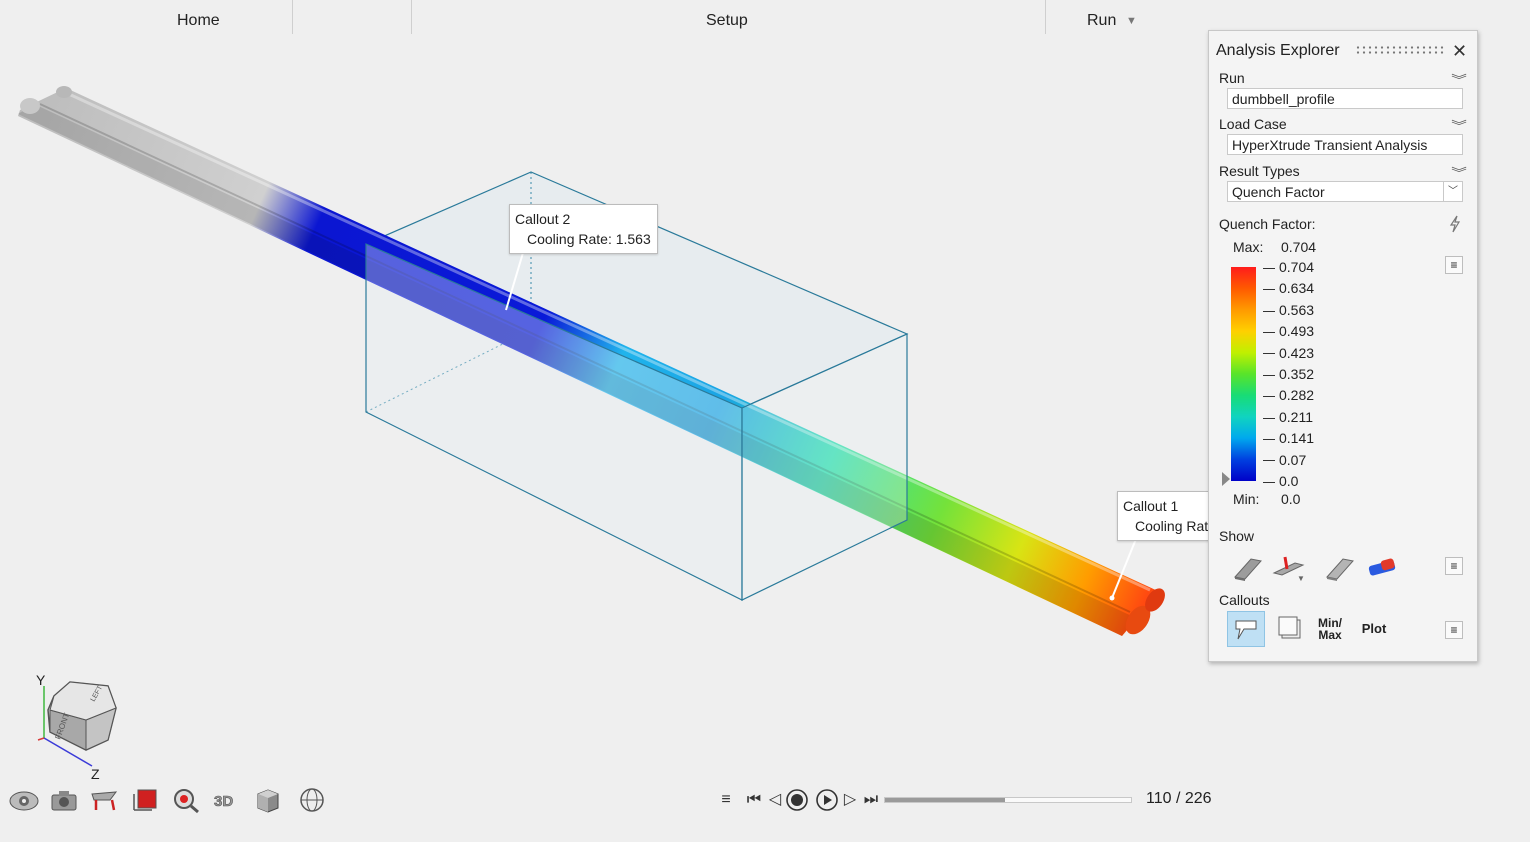 The height and width of the screenshot is (842, 1530). I want to click on playback-menu-icon: ≡, so click(726, 800).